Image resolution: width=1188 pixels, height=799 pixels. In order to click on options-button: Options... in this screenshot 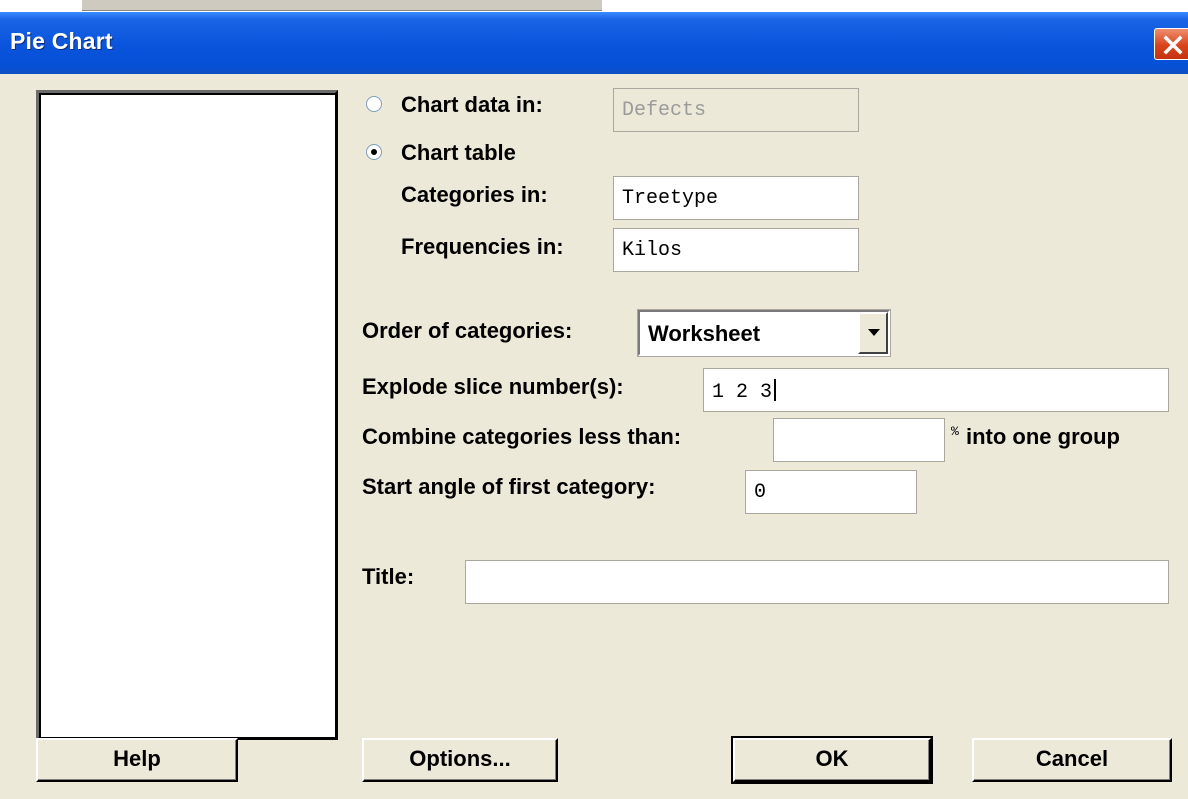, I will do `click(460, 760)`.